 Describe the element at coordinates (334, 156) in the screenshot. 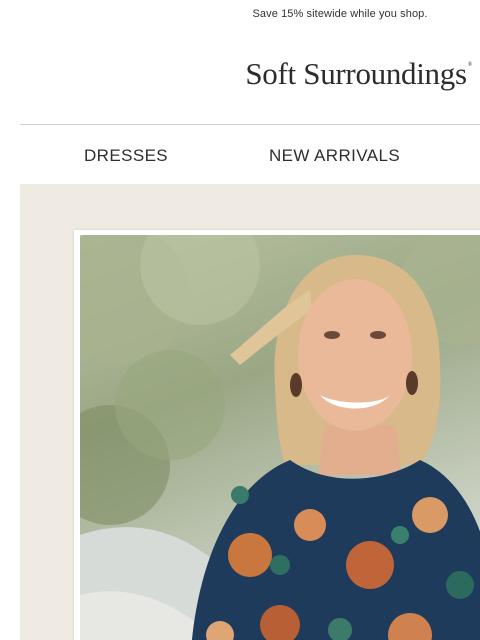

I see `nav-item-new-arrivals: NEW ARRIVALS` at that location.